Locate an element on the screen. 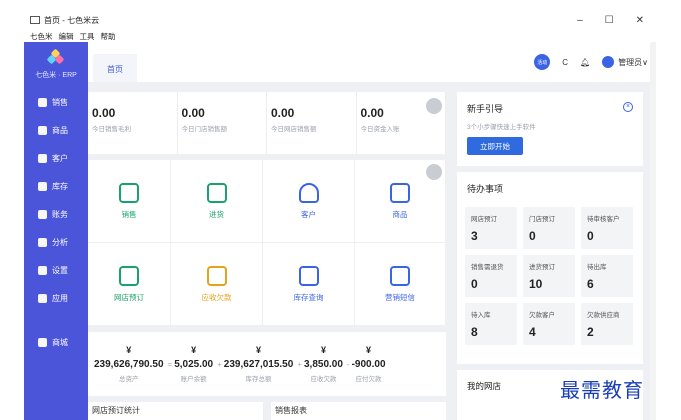 The width and height of the screenshot is (681, 420). sidebar-item-apps: 应用 is located at coordinates (56, 298).